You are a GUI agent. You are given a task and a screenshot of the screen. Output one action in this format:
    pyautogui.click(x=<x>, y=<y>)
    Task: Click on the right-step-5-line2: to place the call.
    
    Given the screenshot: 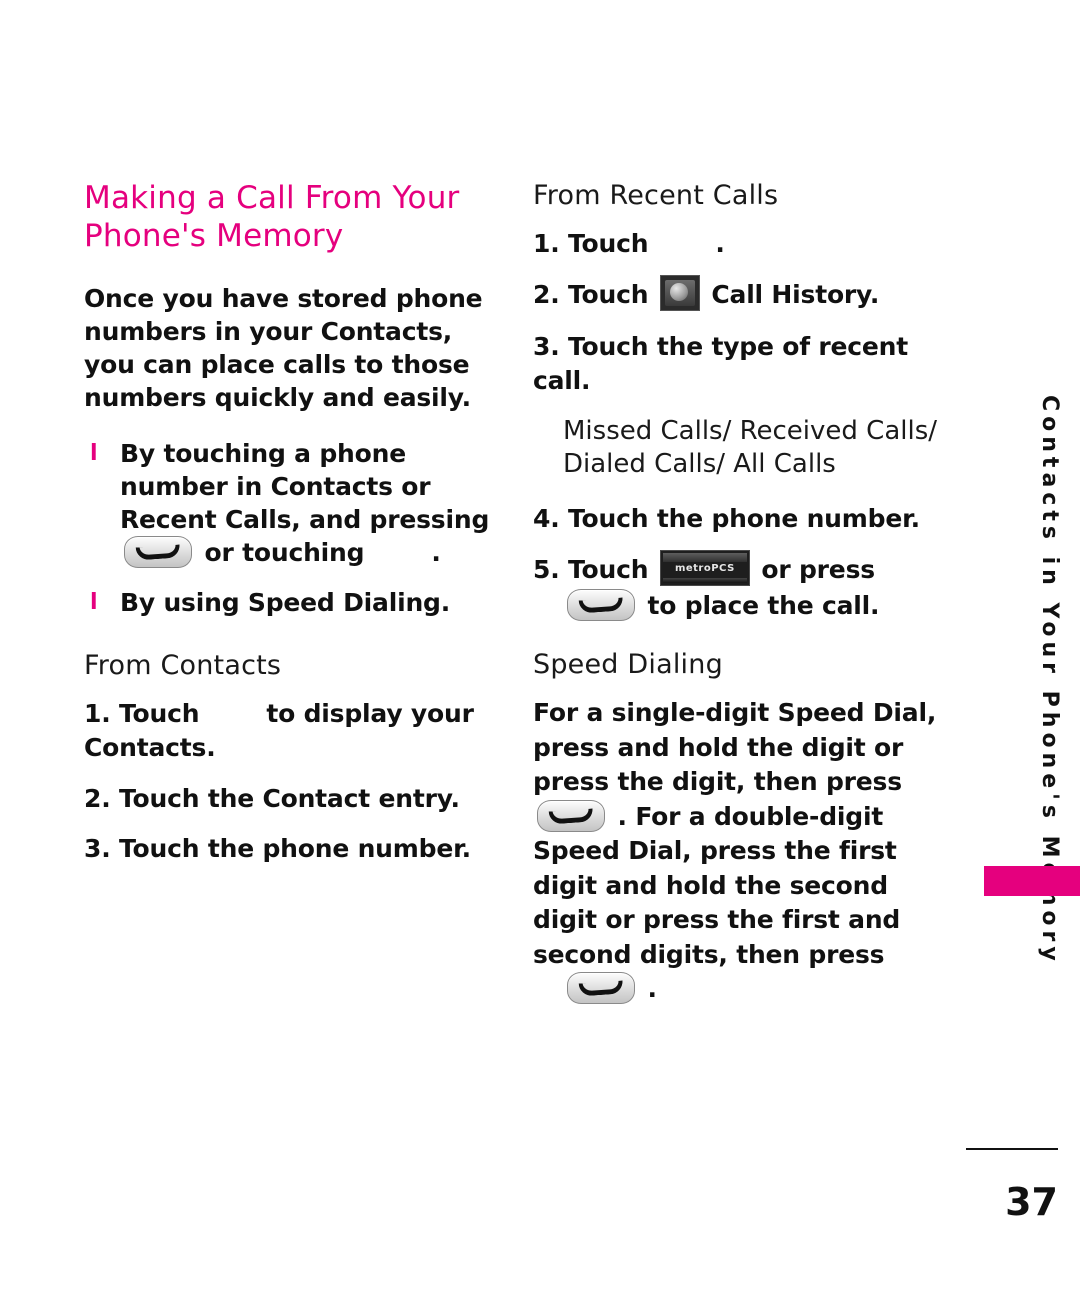 What is the action you would take?
    pyautogui.click(x=743, y=606)
    